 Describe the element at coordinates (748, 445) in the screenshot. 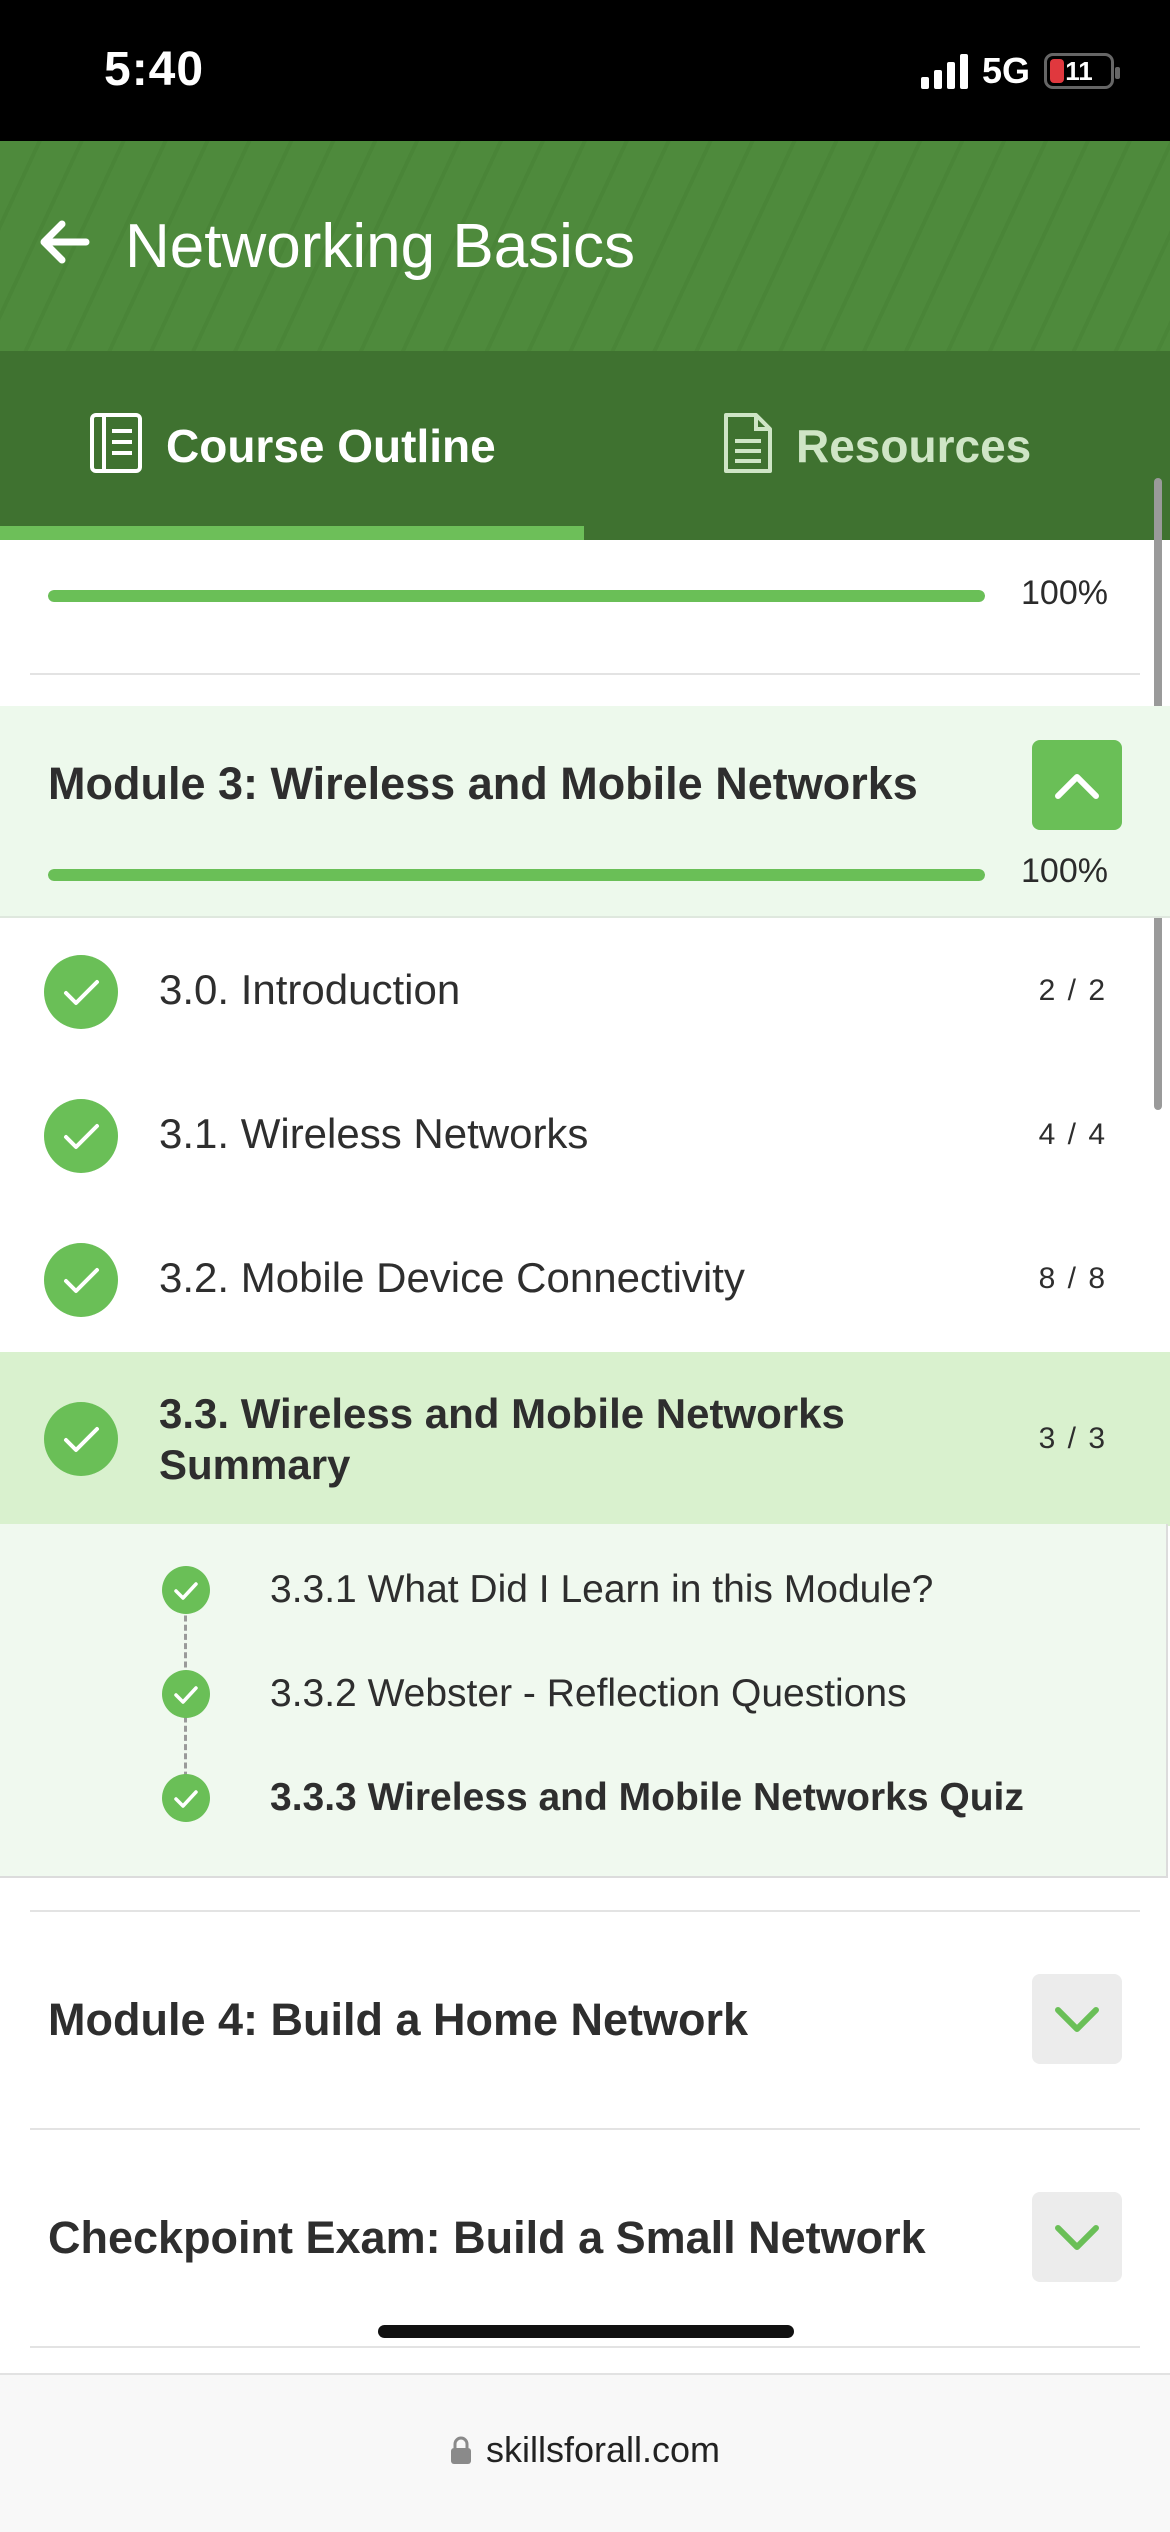

I see `document-icon` at that location.